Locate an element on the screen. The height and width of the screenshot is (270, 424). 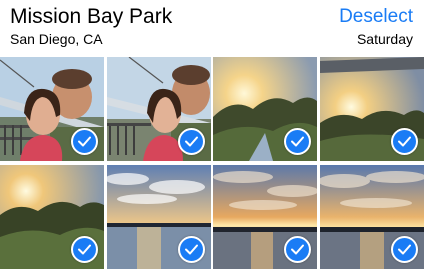
album-location: San Diego, CA is located at coordinates (56, 39).